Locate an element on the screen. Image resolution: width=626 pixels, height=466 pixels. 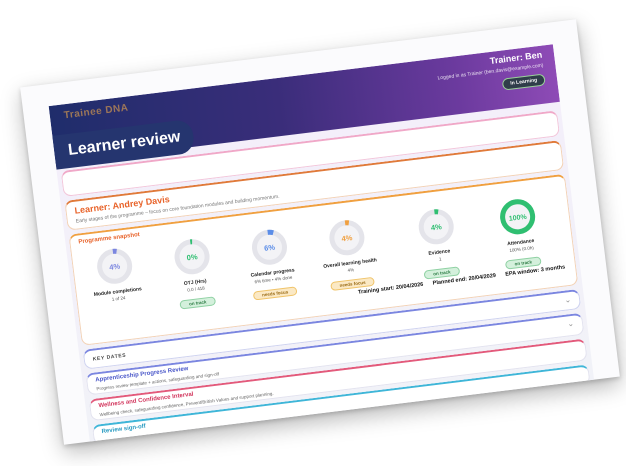
status-badge: on track is located at coordinates (197, 303).